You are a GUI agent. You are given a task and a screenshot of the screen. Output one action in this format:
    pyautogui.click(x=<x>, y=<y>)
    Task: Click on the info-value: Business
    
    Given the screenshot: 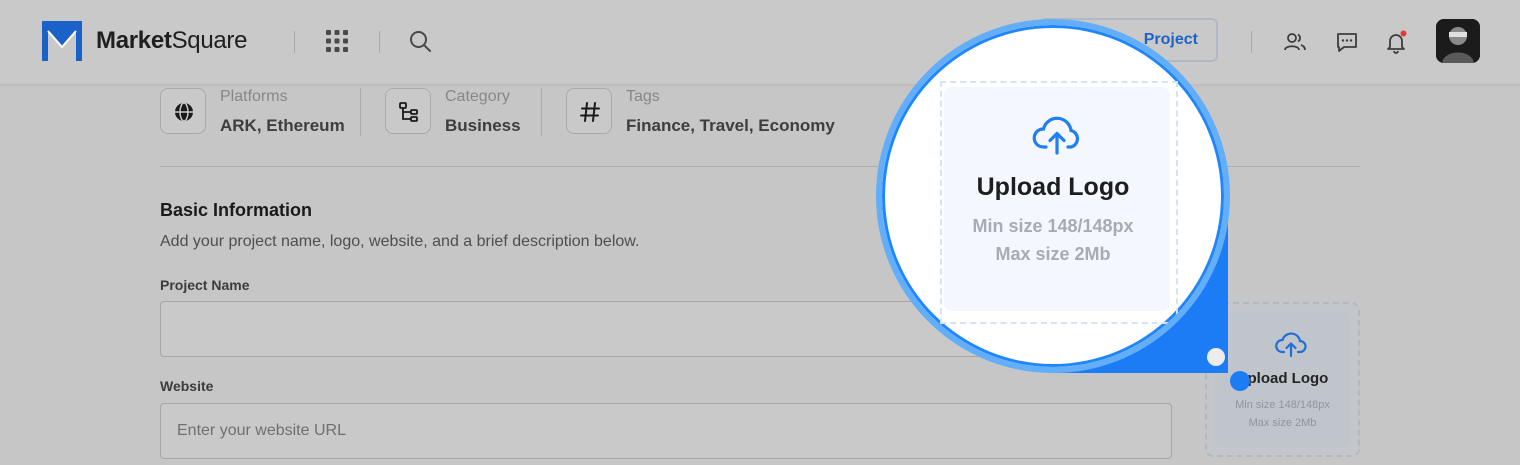 What is the action you would take?
    pyautogui.click(x=483, y=125)
    